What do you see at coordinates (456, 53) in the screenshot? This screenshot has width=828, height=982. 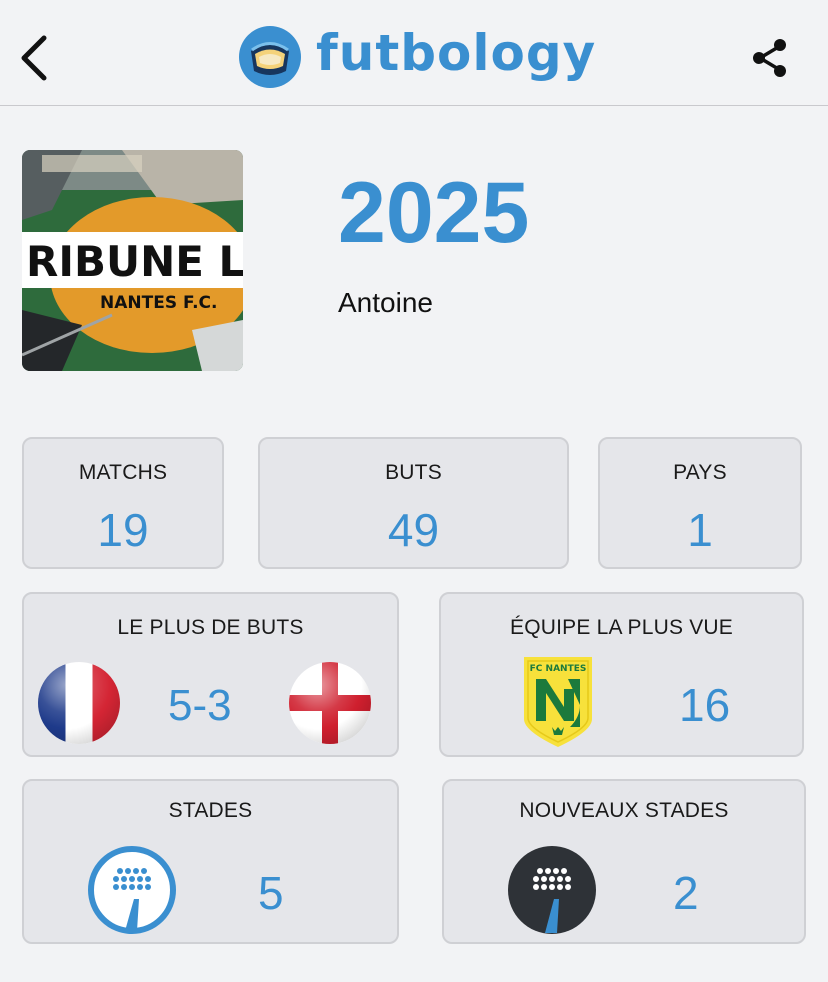 I see `app-title: futbology` at bounding box center [456, 53].